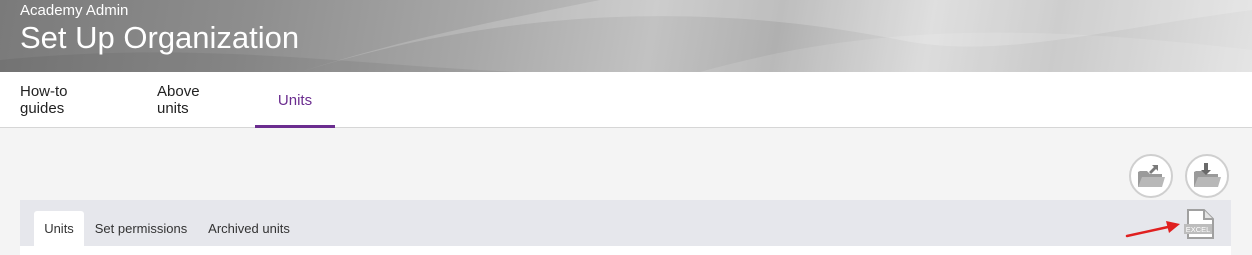 The height and width of the screenshot is (255, 1252). I want to click on app-subtitle: Academy Admin, so click(74, 10).